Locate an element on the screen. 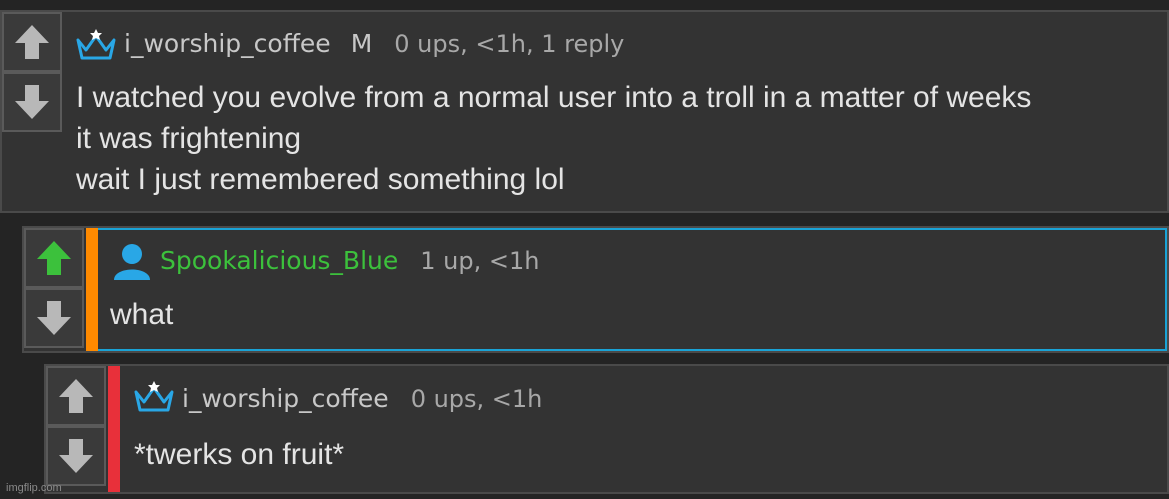 This screenshot has height=499, width=1169. comment-meta: Spookalicious_Blue 1 up, <1h is located at coordinates (349, 260).